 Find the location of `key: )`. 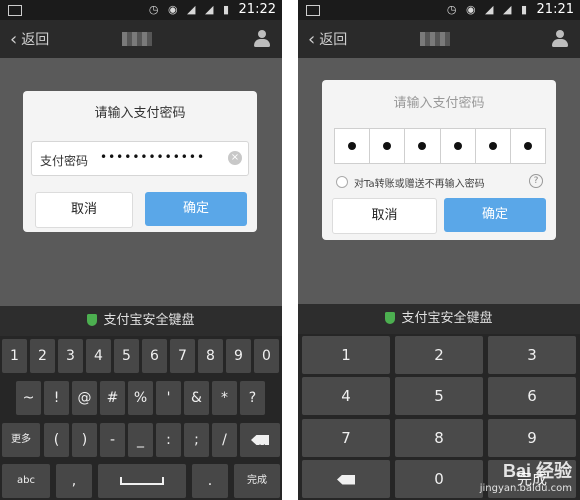

key: ) is located at coordinates (84, 440).